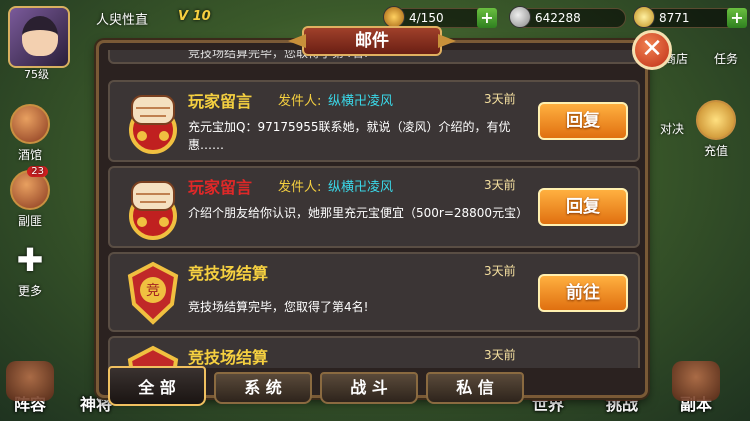  Describe the element at coordinates (394, 17) in the screenshot. I see `stamina-icon` at that location.